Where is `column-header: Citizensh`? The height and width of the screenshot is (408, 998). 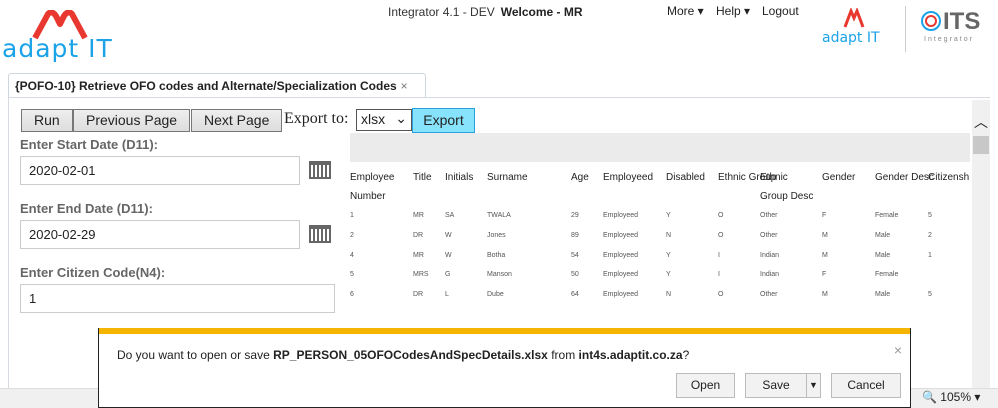
column-header: Citizensh is located at coordinates (949, 177).